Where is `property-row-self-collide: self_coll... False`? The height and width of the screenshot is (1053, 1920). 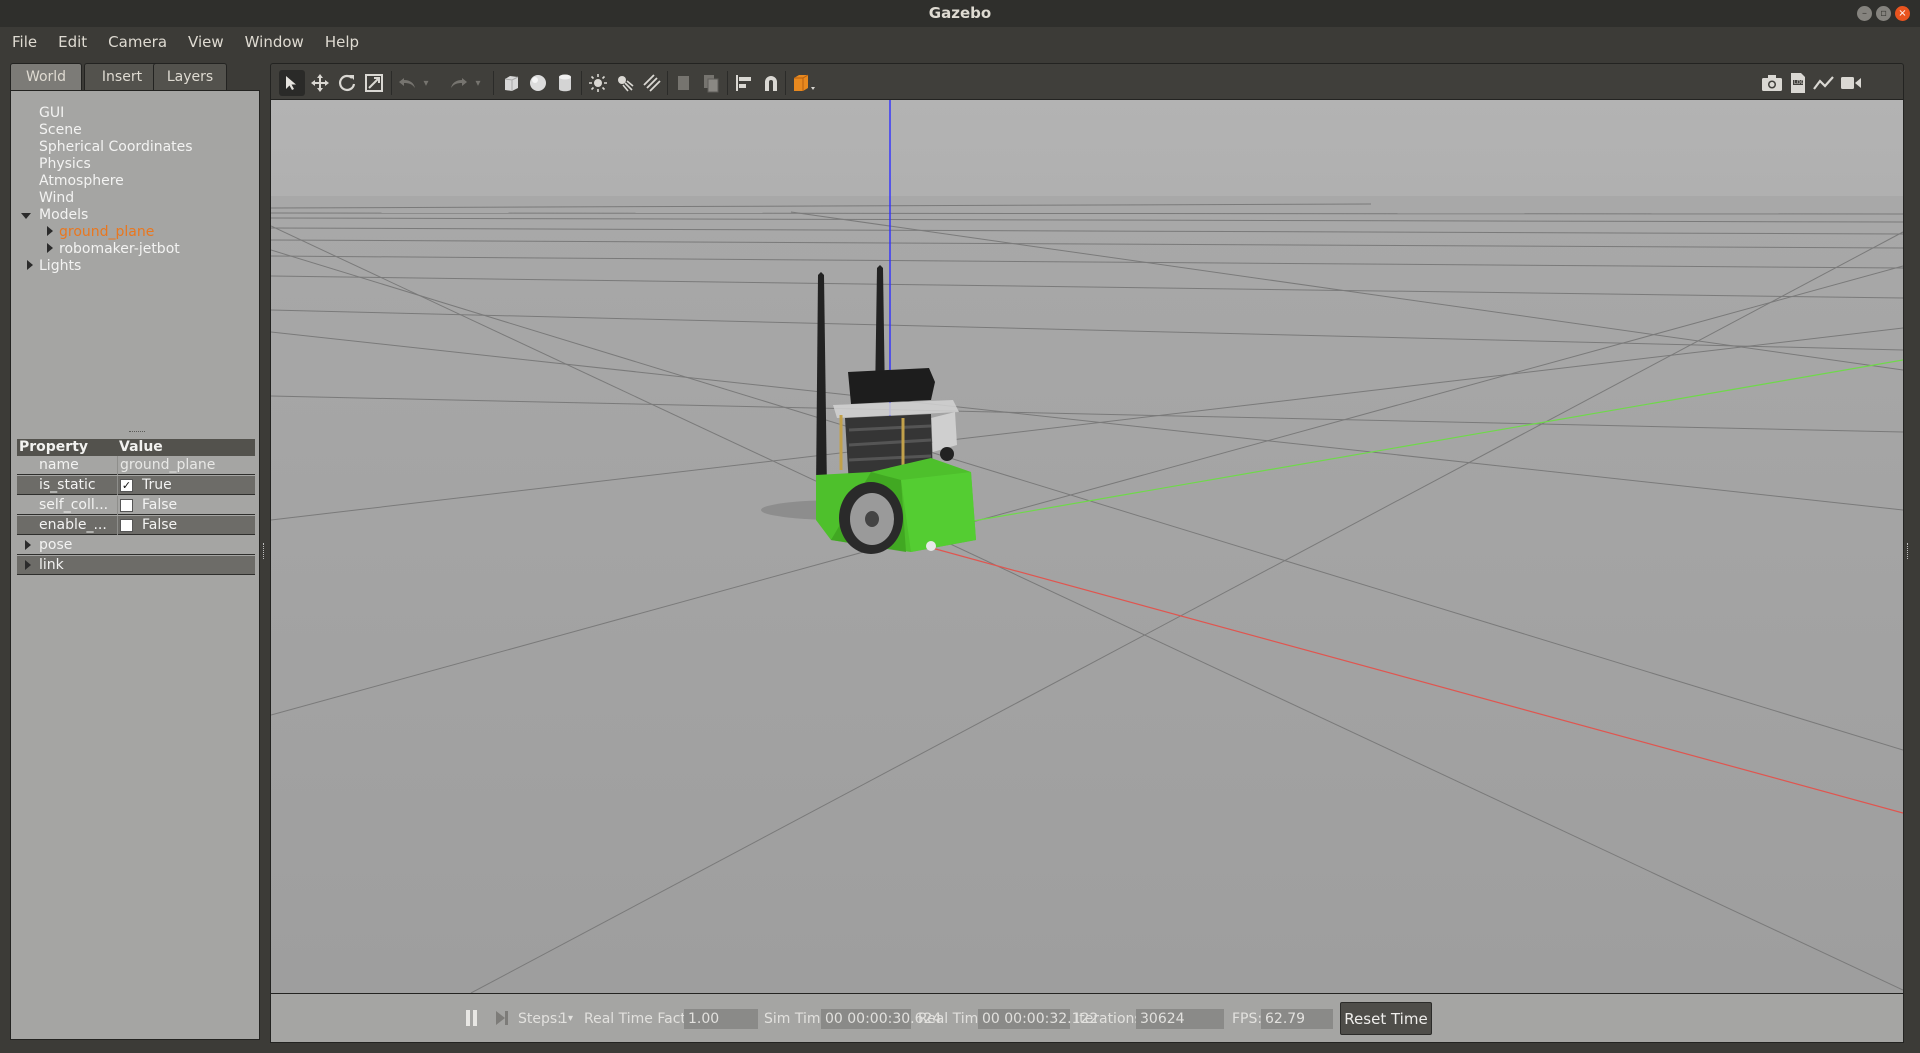 property-row-self-collide: self_coll... False is located at coordinates (136, 505).